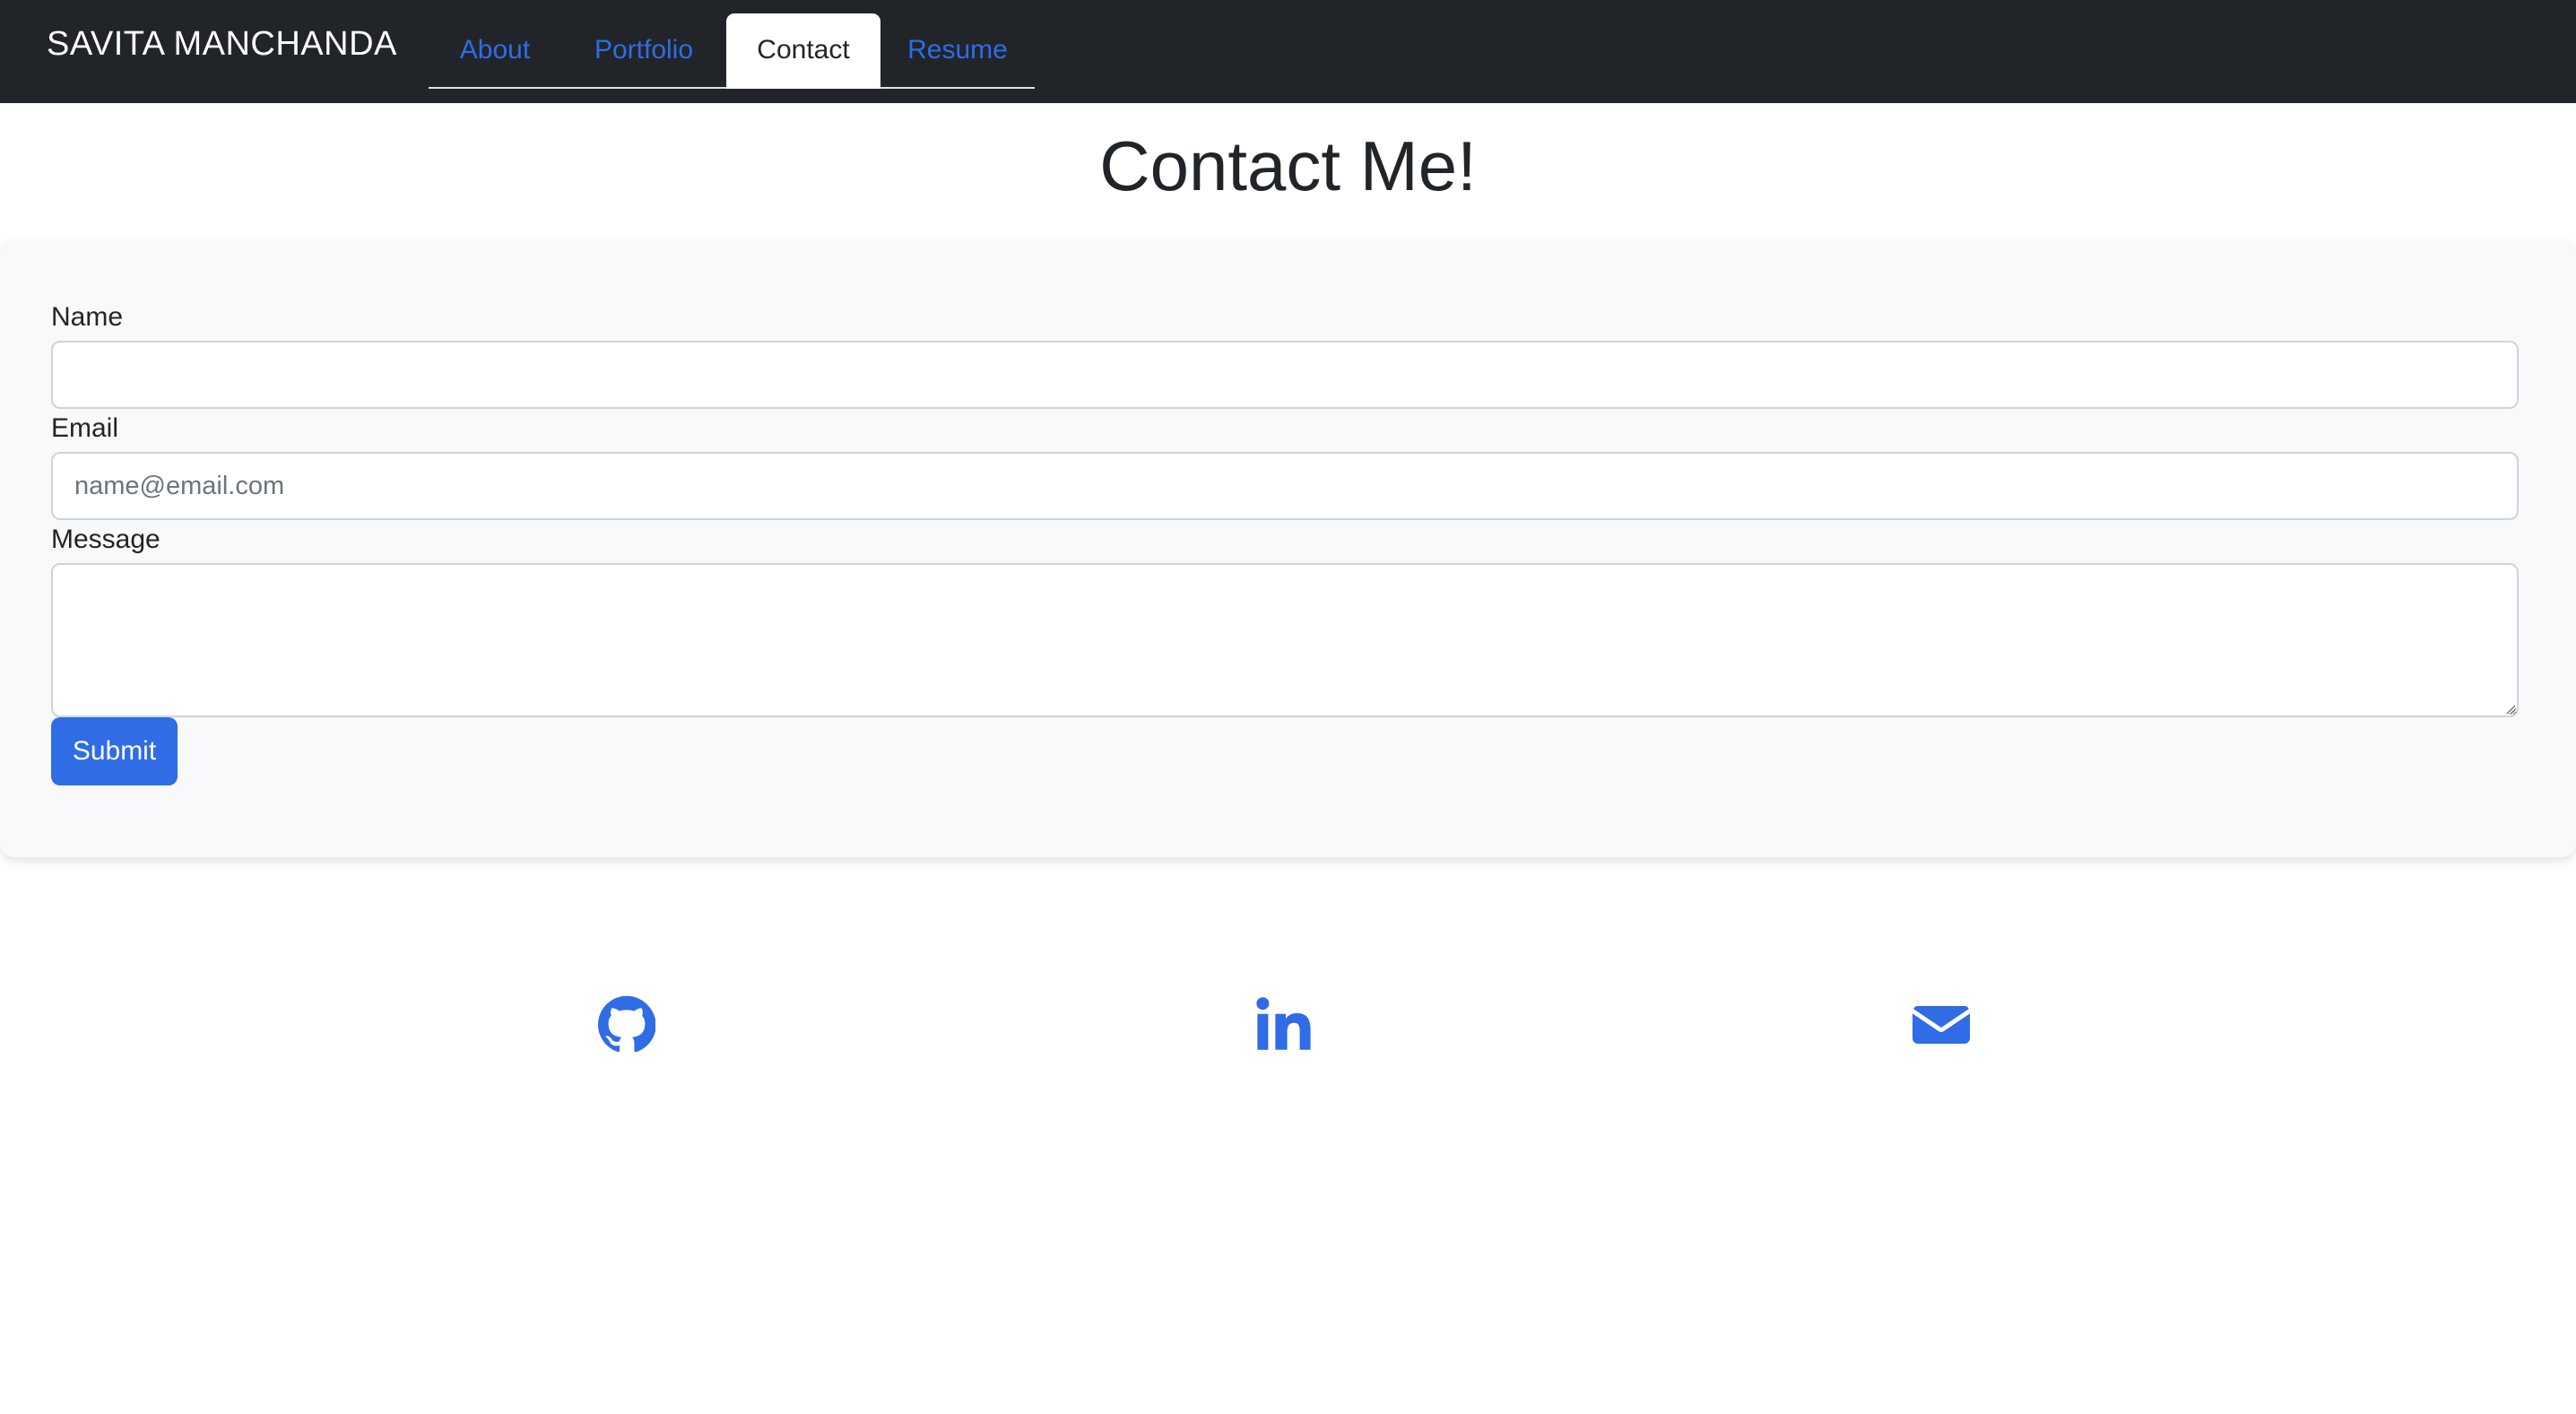  I want to click on message-field, so click(1285, 640).